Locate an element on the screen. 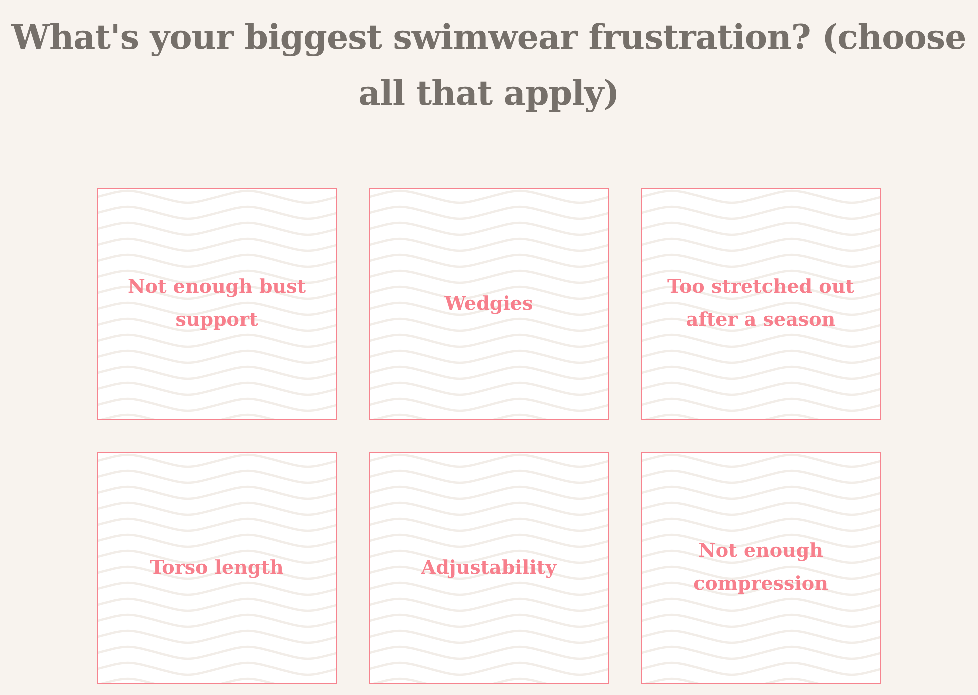 This screenshot has width=978, height=695. option-card: Torso length is located at coordinates (217, 568).